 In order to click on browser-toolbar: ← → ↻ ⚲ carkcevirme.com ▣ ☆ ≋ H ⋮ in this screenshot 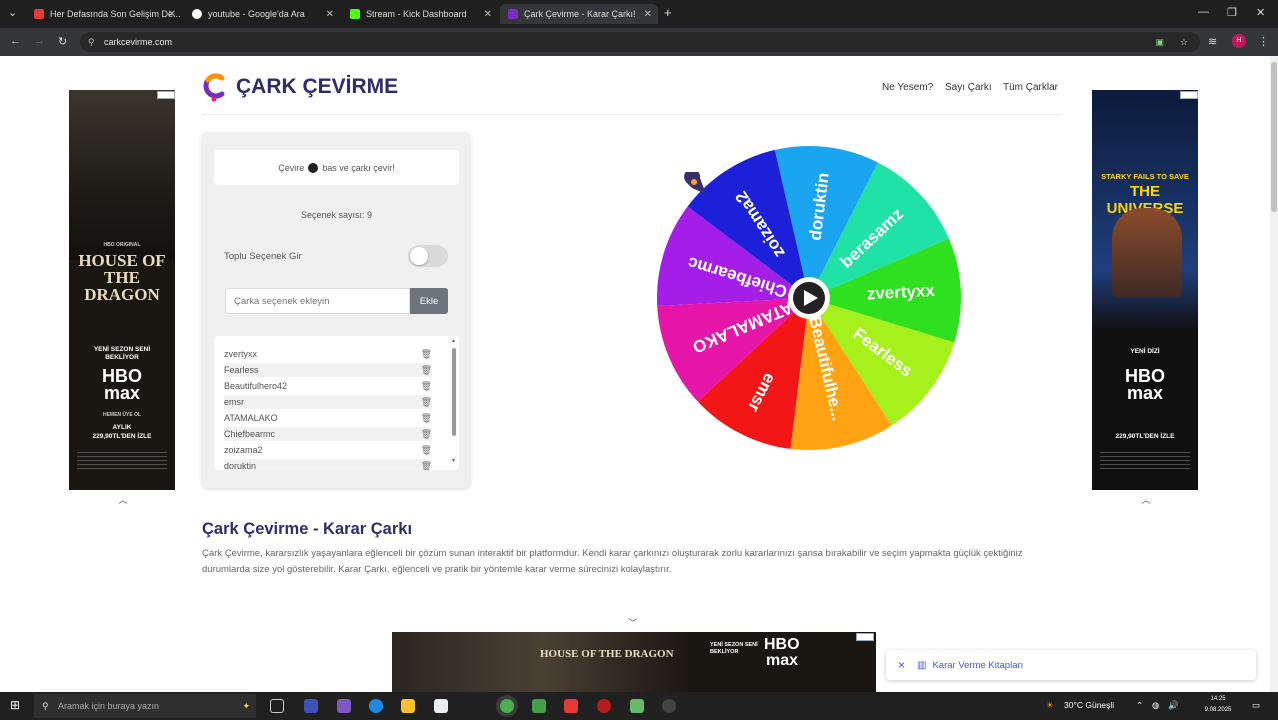, I will do `click(639, 42)`.